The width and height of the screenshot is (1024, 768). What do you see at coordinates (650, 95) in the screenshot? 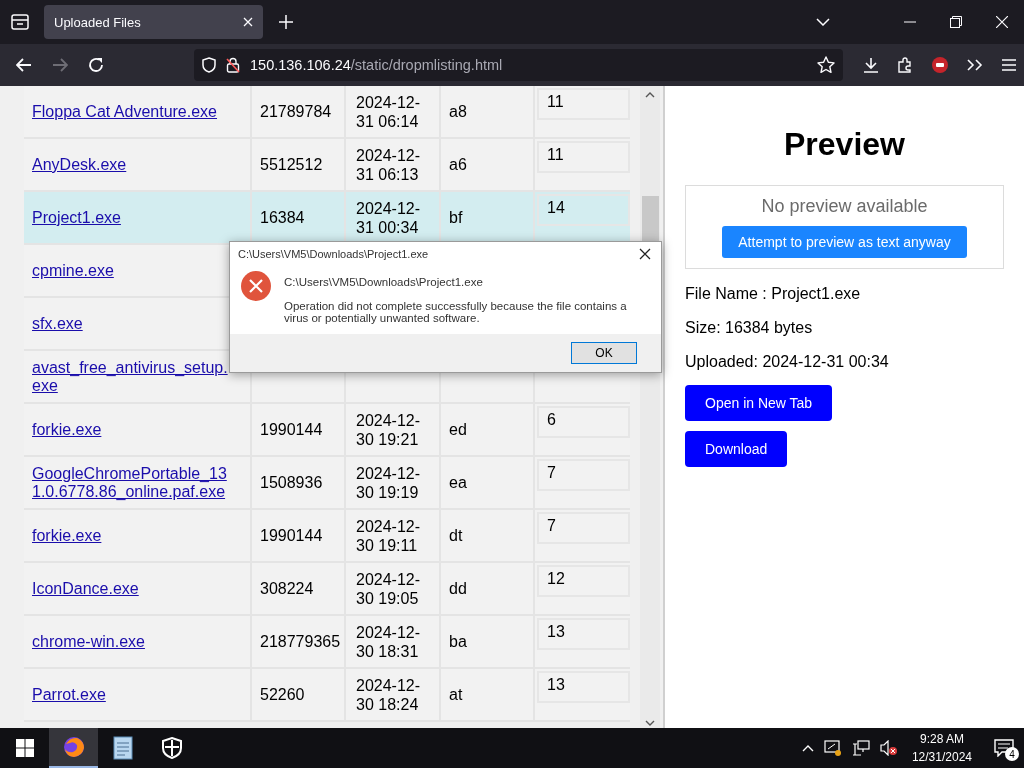
I see `scroll-up-icon` at bounding box center [650, 95].